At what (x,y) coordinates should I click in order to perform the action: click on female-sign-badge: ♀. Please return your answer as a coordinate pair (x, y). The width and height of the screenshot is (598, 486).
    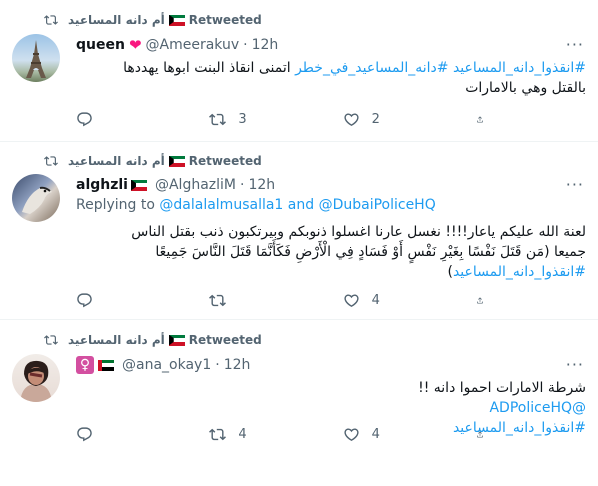
    Looking at the image, I should click on (85, 365).